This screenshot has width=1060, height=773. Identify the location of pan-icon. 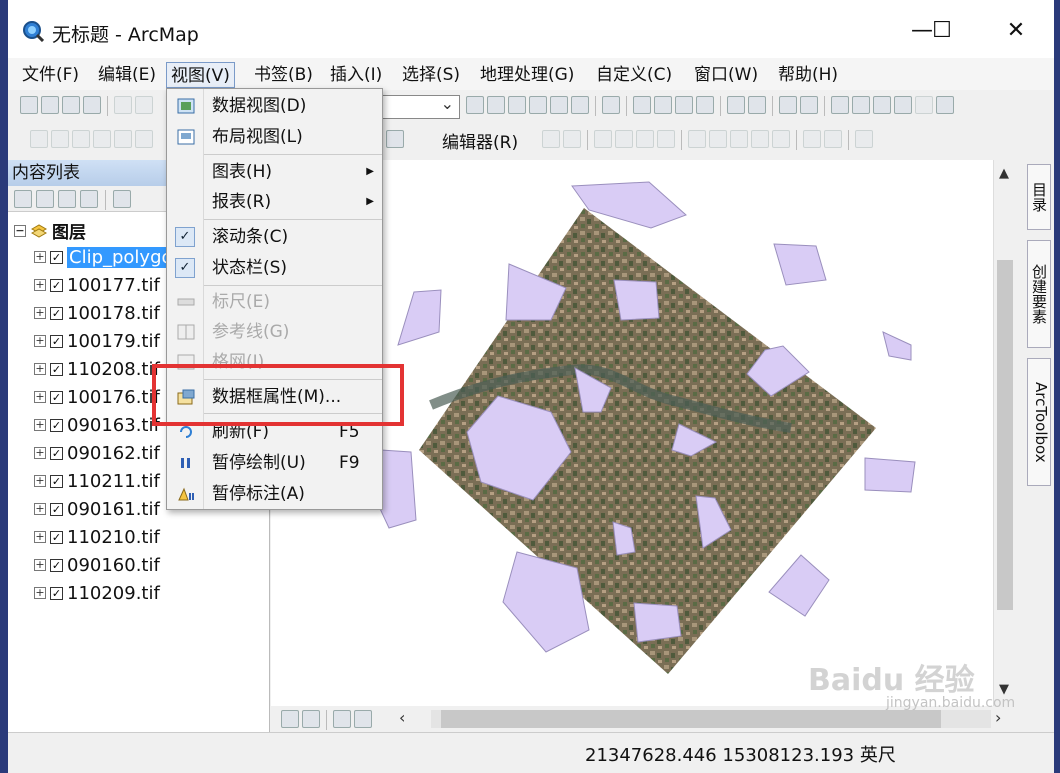
(684, 105).